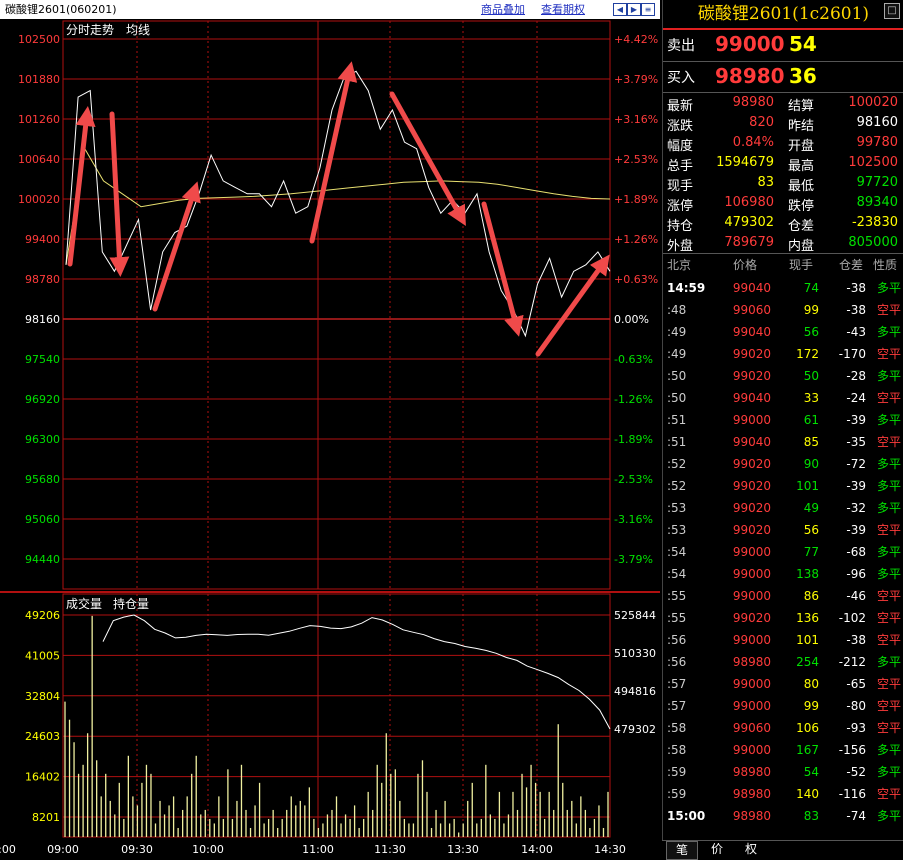 The width and height of the screenshot is (903, 860). I want to click on tick-volume: 136, so click(807, 618).